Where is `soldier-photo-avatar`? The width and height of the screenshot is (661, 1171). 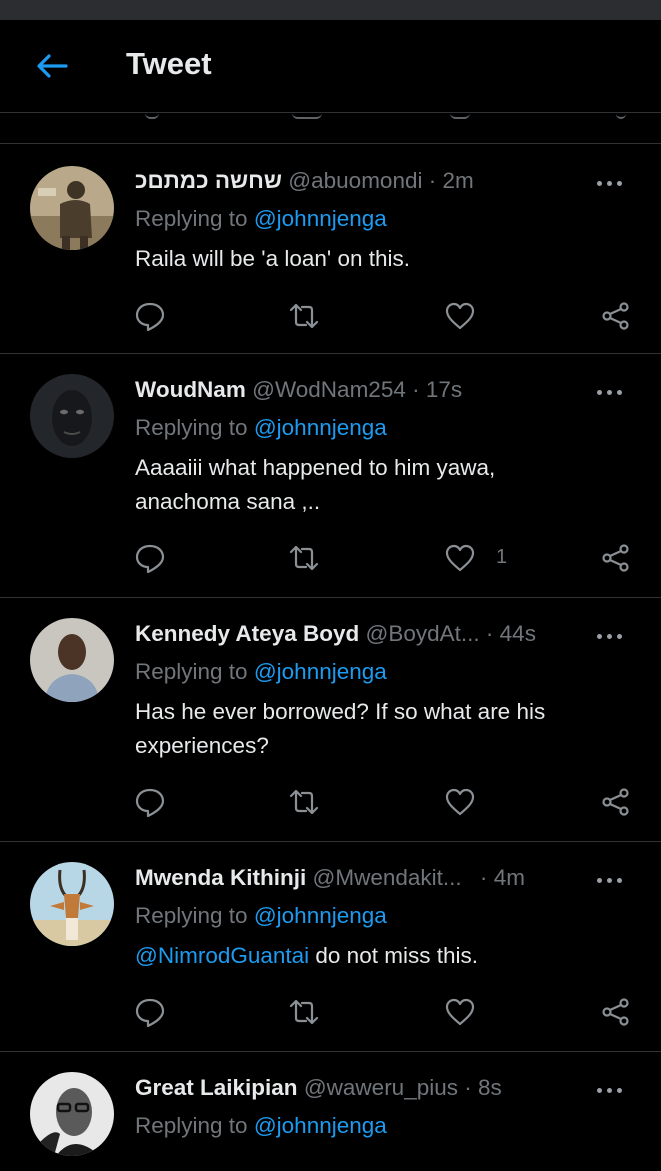
soldier-photo-avatar is located at coordinates (72, 208).